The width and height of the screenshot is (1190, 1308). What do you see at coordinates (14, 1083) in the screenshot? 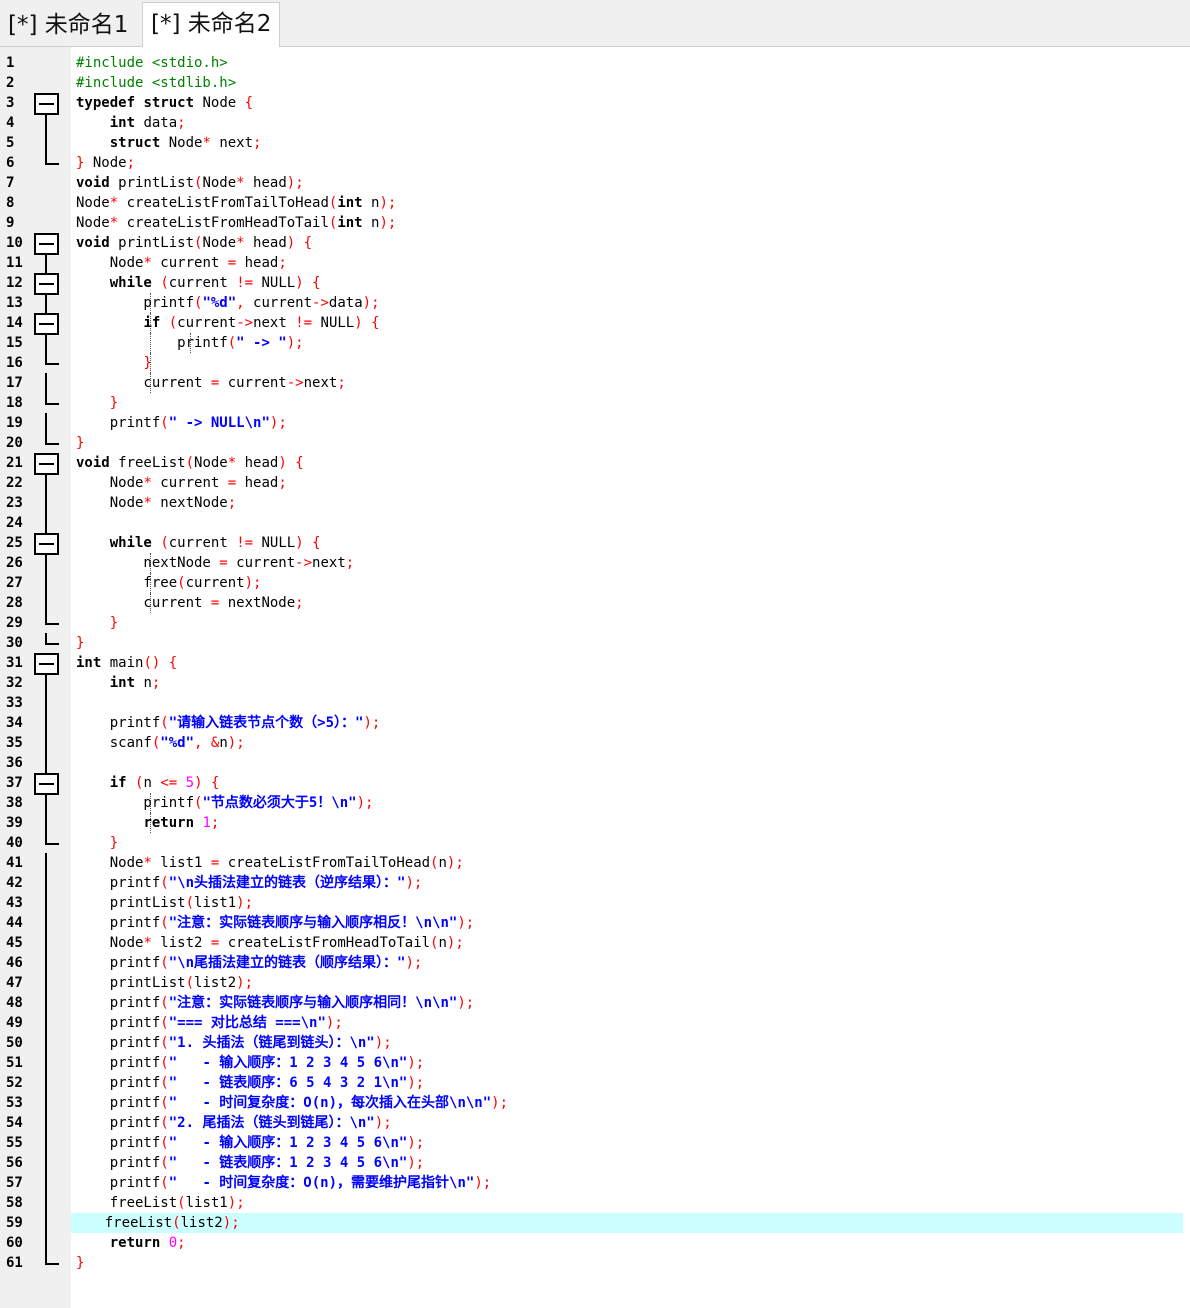
I see `line-number: 52` at bounding box center [14, 1083].